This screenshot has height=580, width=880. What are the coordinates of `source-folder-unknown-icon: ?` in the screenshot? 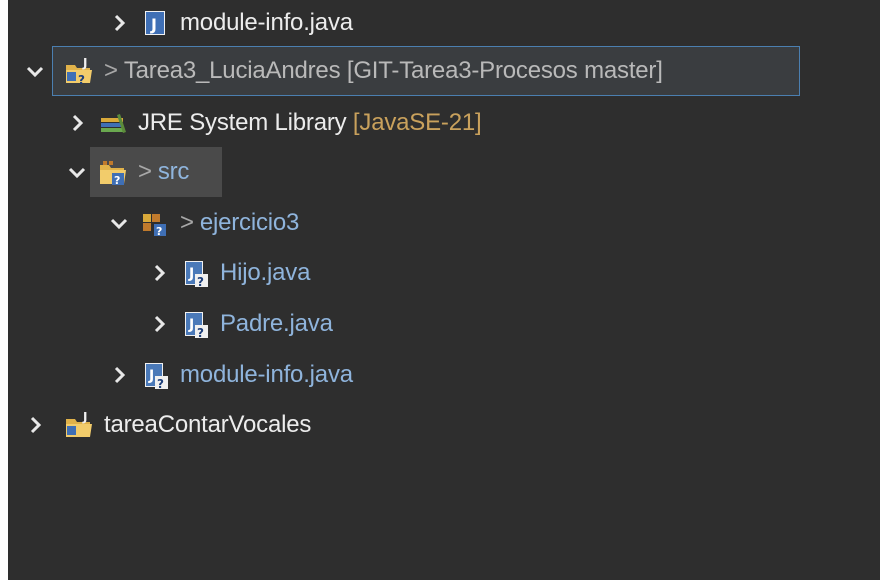 It's located at (113, 172).